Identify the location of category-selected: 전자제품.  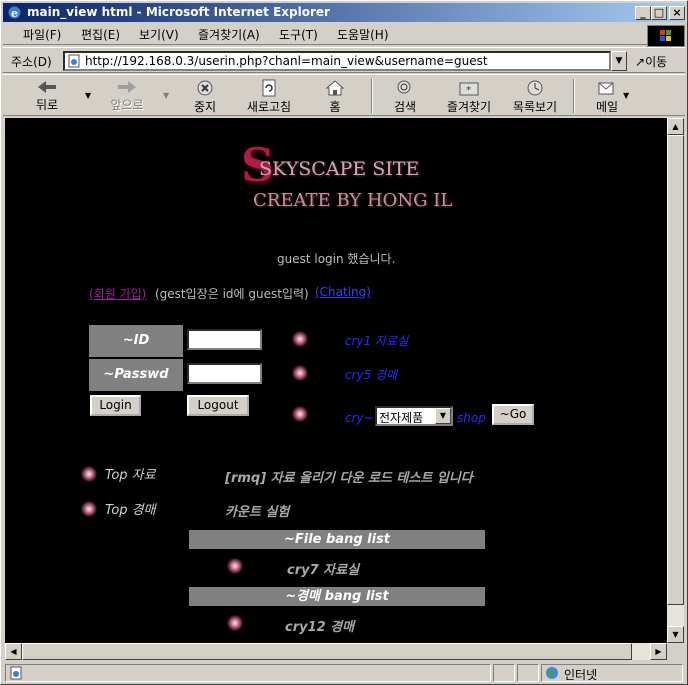
(401, 418).